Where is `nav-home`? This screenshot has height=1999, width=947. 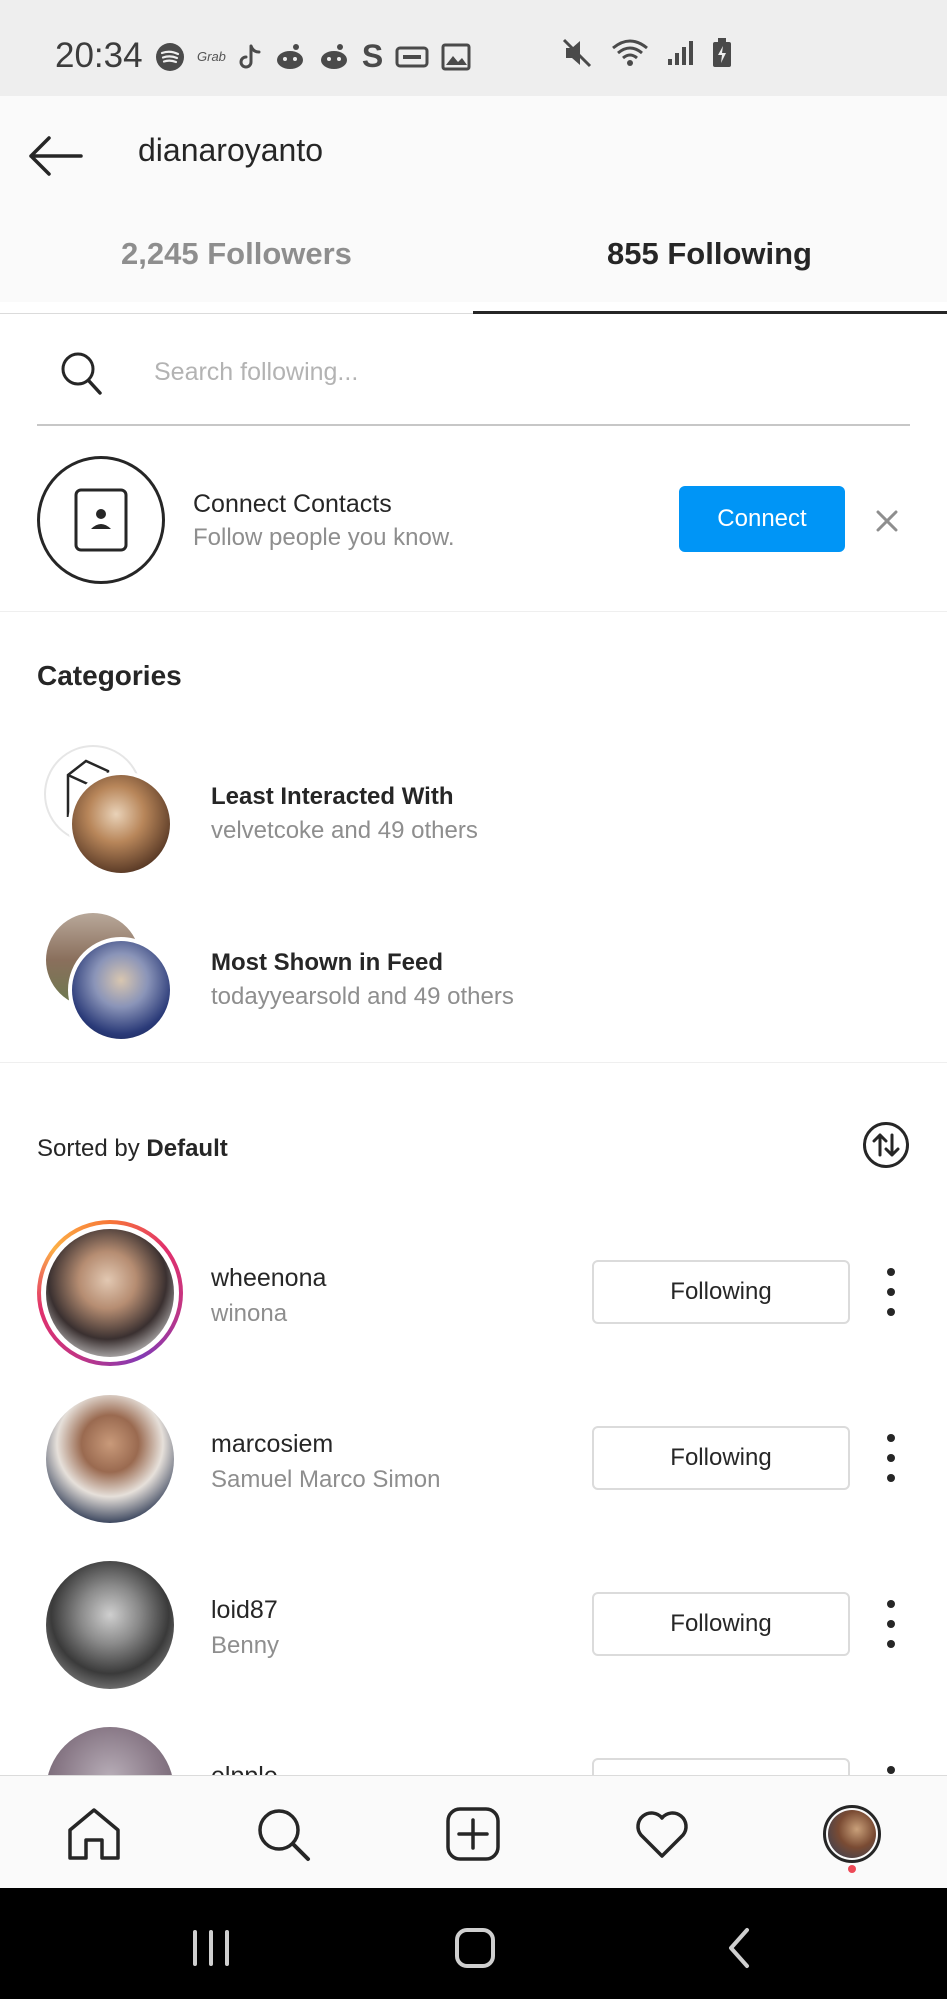
nav-home is located at coordinates (94, 1834).